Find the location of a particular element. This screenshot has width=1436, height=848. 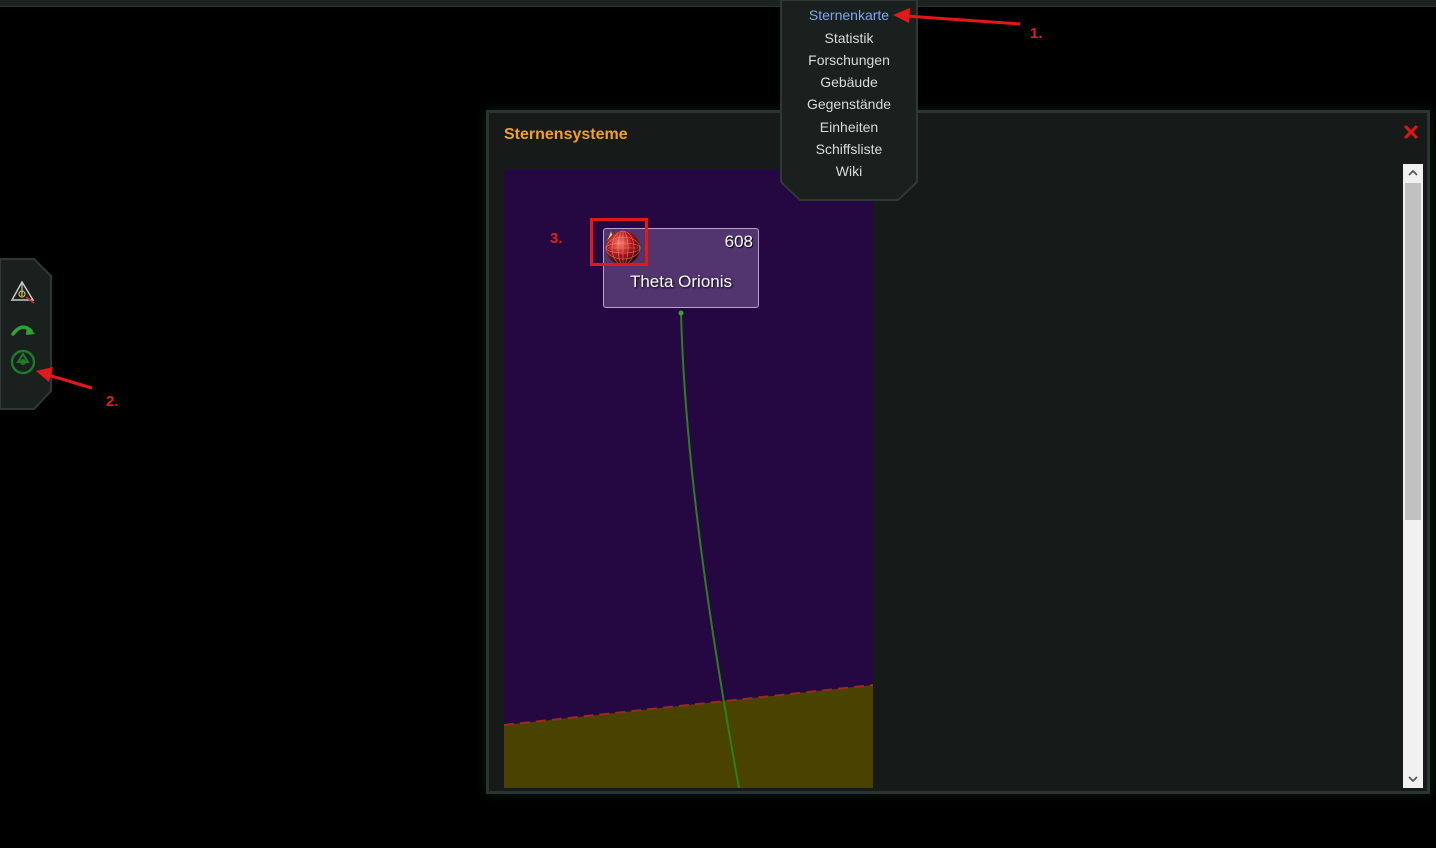

menu-item-forschungen: Forschungen is located at coordinates (849, 60).